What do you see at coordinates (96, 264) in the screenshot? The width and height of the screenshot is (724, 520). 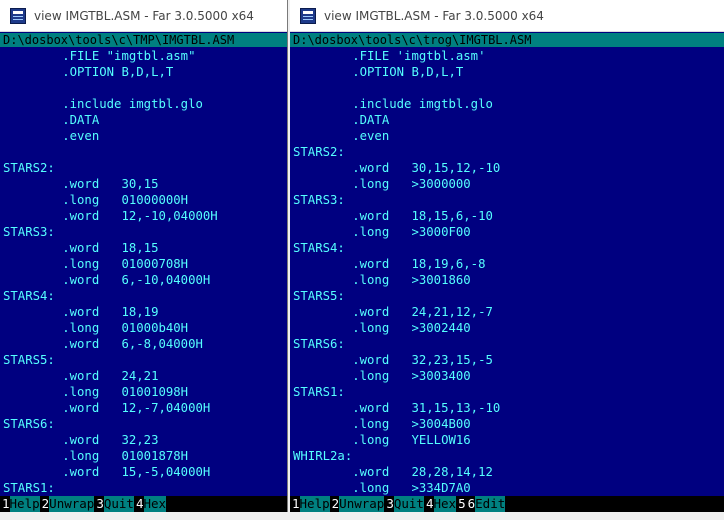 I see `code-line: .long 01000708H` at bounding box center [96, 264].